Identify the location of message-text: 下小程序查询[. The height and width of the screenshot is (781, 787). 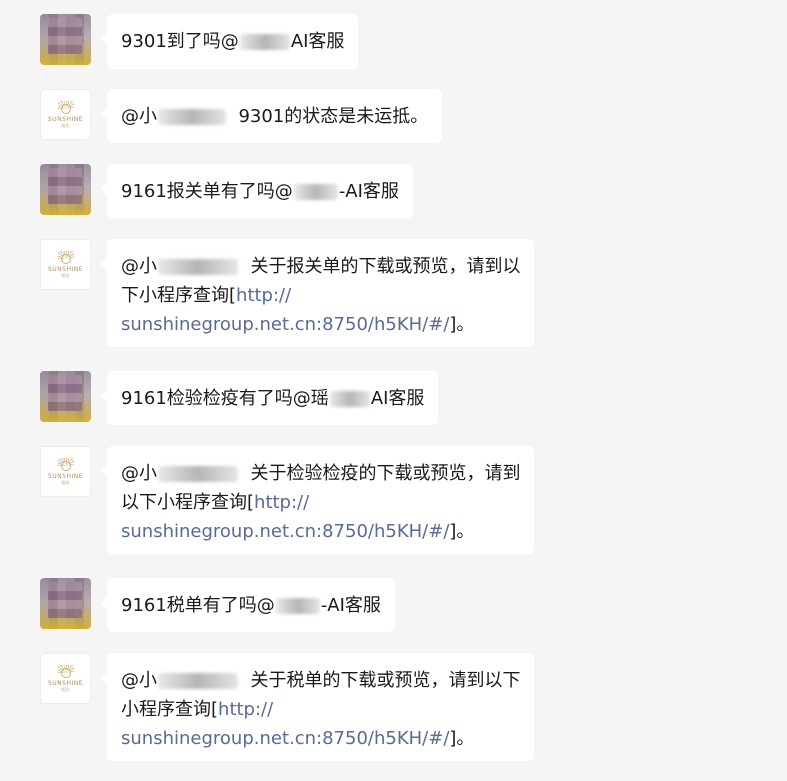
(179, 295).